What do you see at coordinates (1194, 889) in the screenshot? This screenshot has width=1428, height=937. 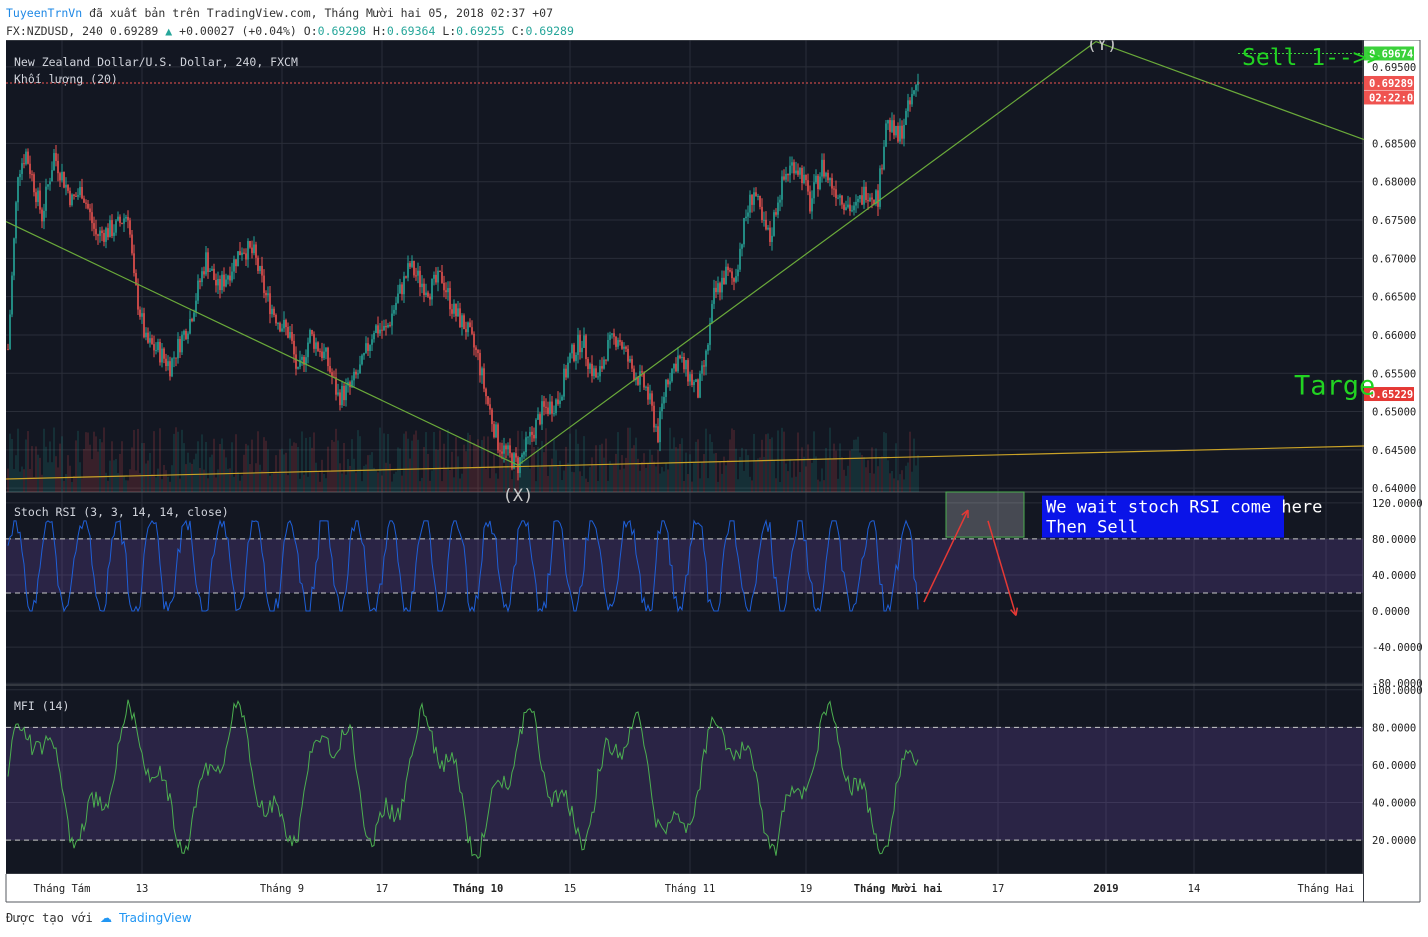 I see `x-tick-label: 14` at bounding box center [1194, 889].